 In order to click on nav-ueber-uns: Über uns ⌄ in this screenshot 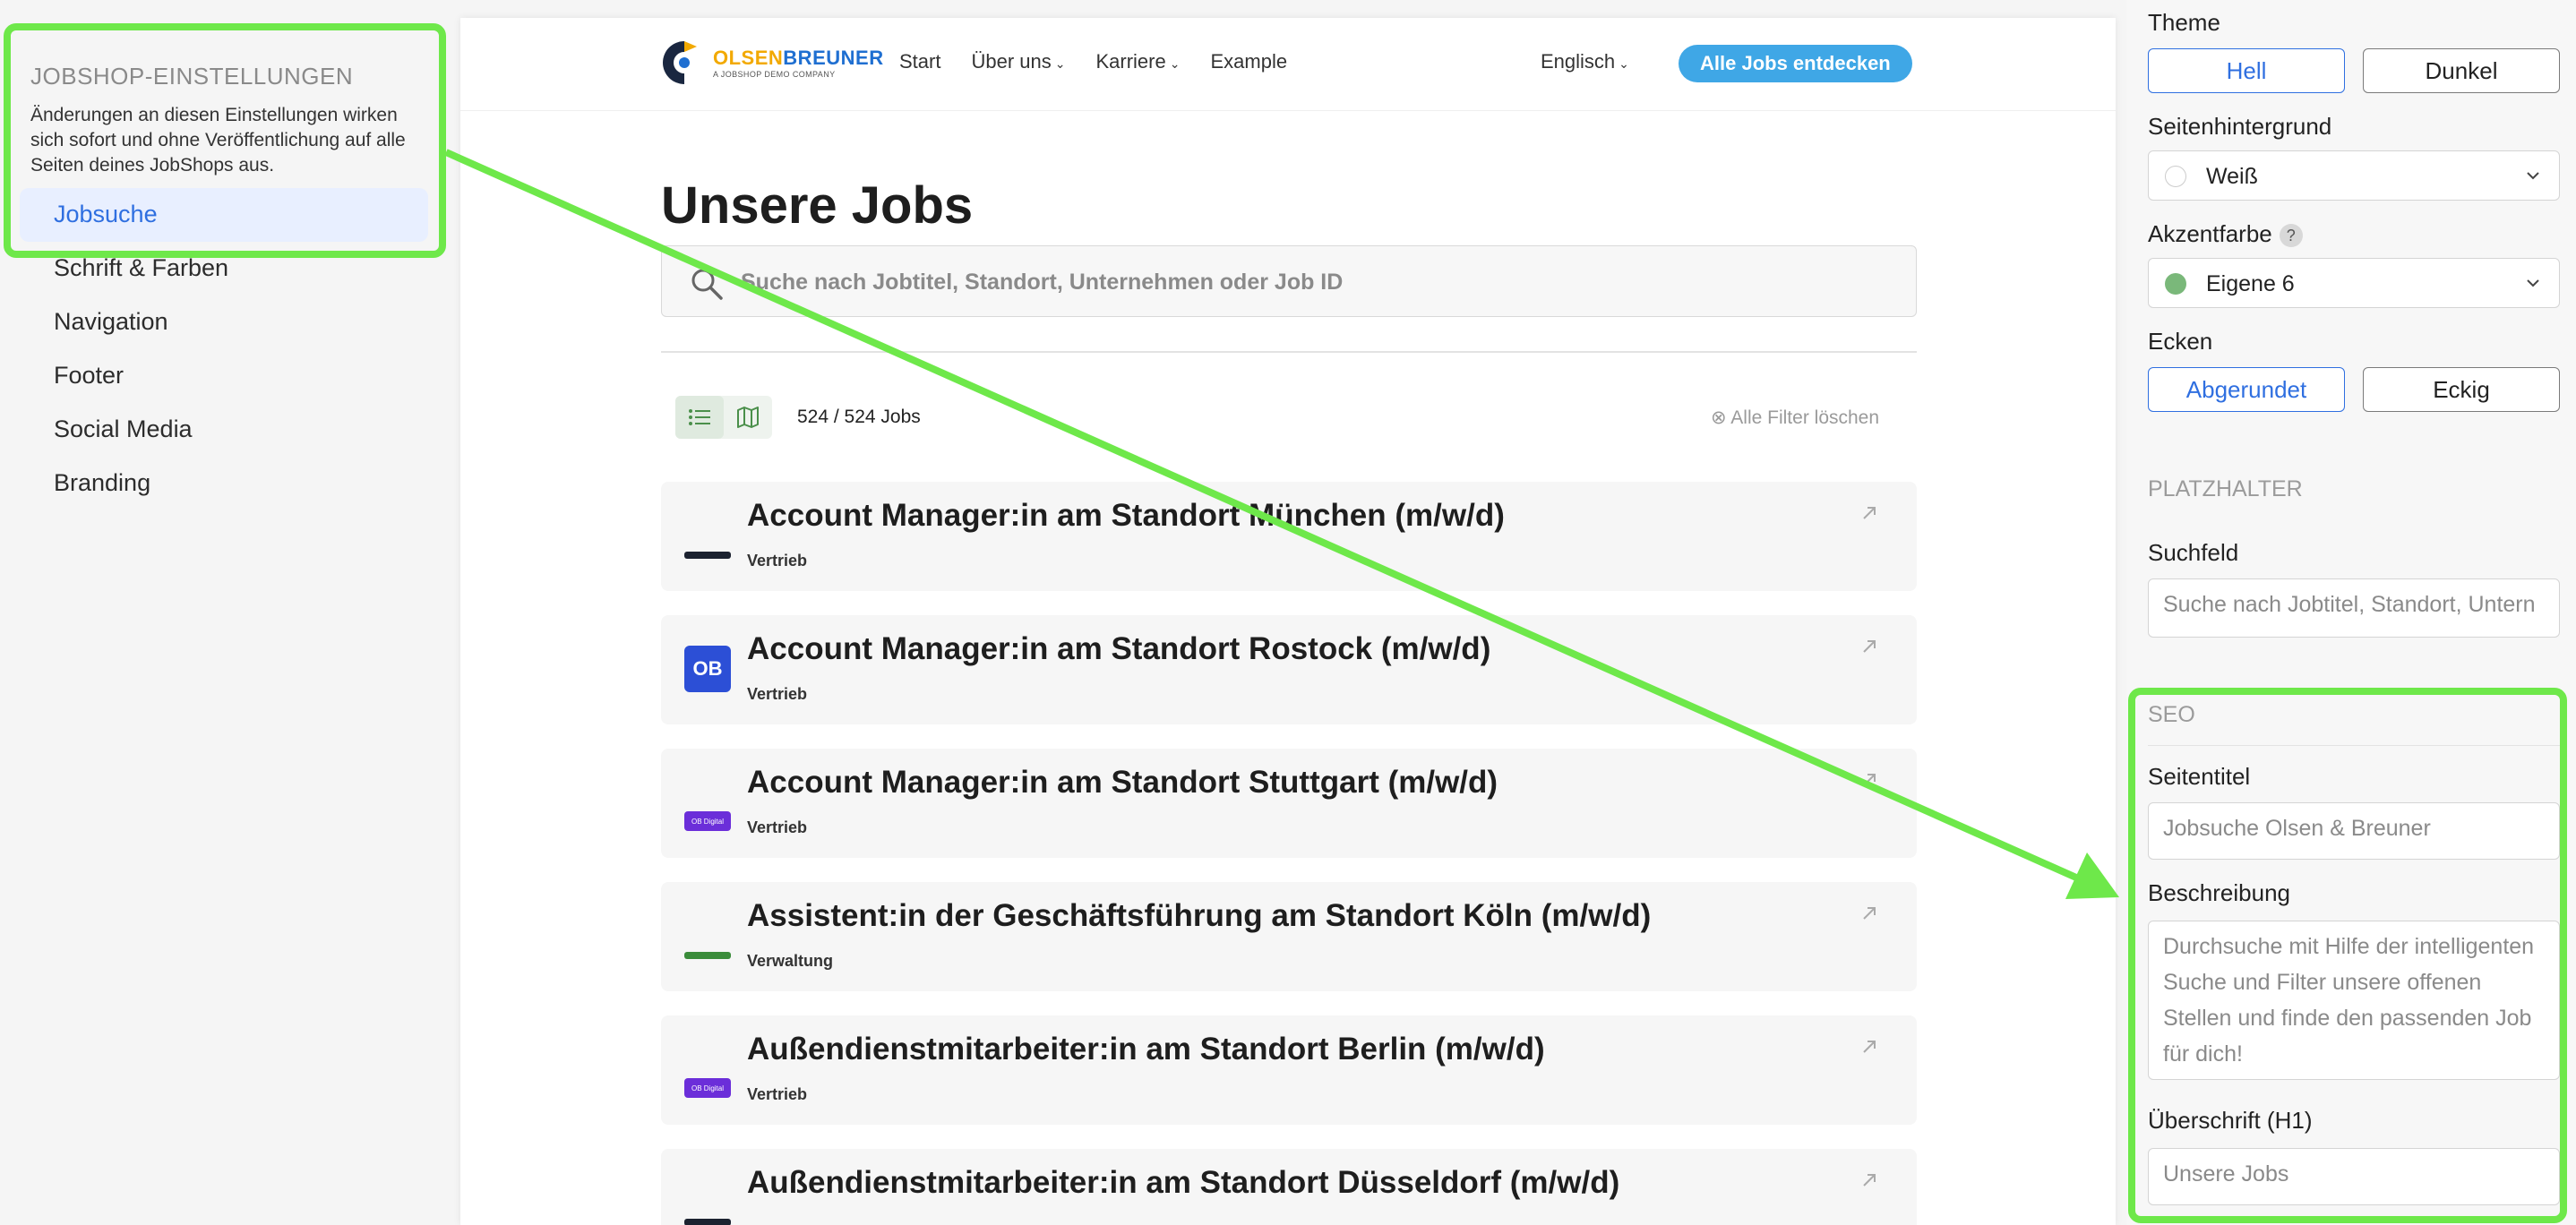, I will do `click(1018, 62)`.